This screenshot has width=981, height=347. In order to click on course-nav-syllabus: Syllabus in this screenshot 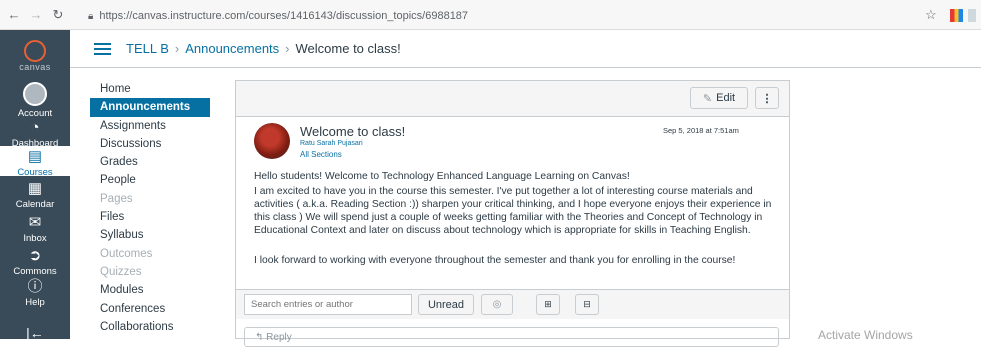, I will do `click(150, 235)`.